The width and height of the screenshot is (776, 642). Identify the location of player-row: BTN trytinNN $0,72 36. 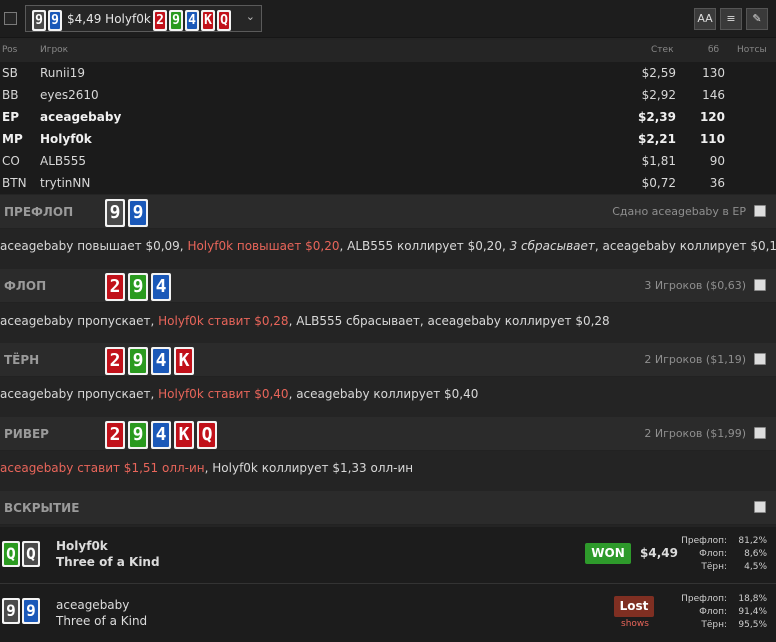
(388, 183).